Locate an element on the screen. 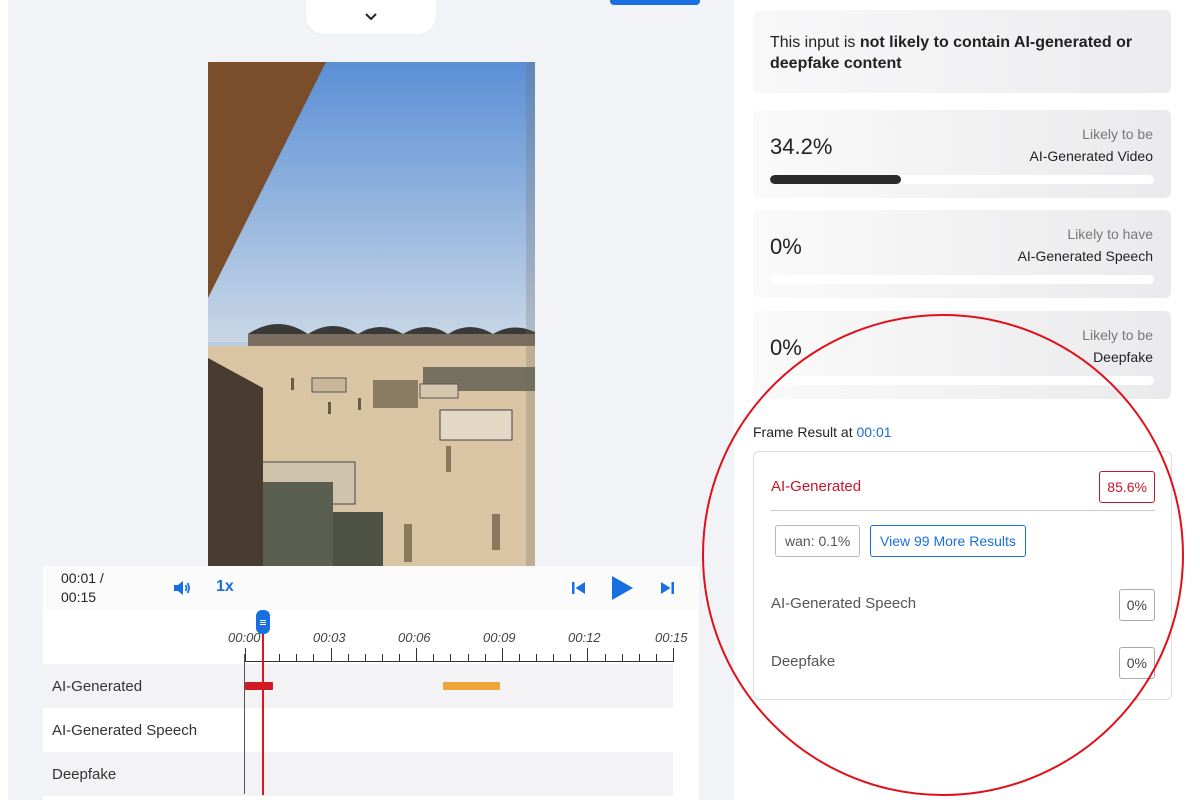  play-icon is located at coordinates (622, 588).